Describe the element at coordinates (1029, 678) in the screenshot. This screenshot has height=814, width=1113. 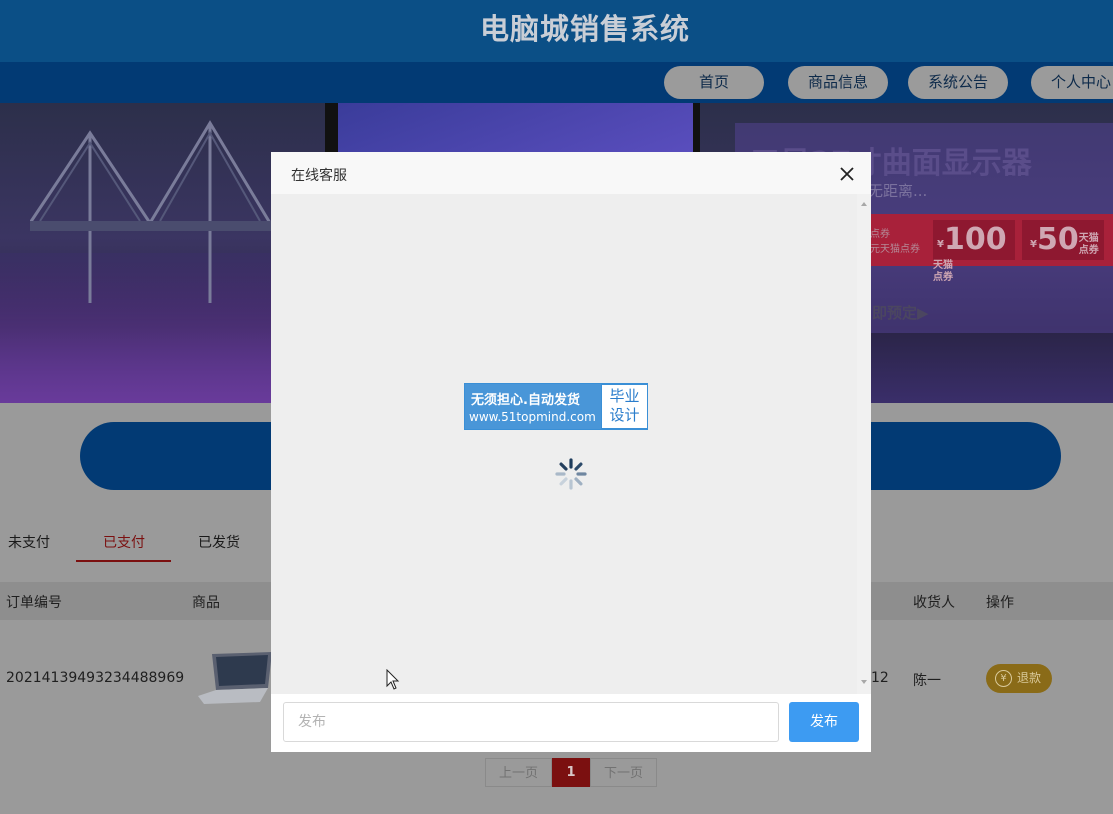
I see `refund-label: 退款` at that location.